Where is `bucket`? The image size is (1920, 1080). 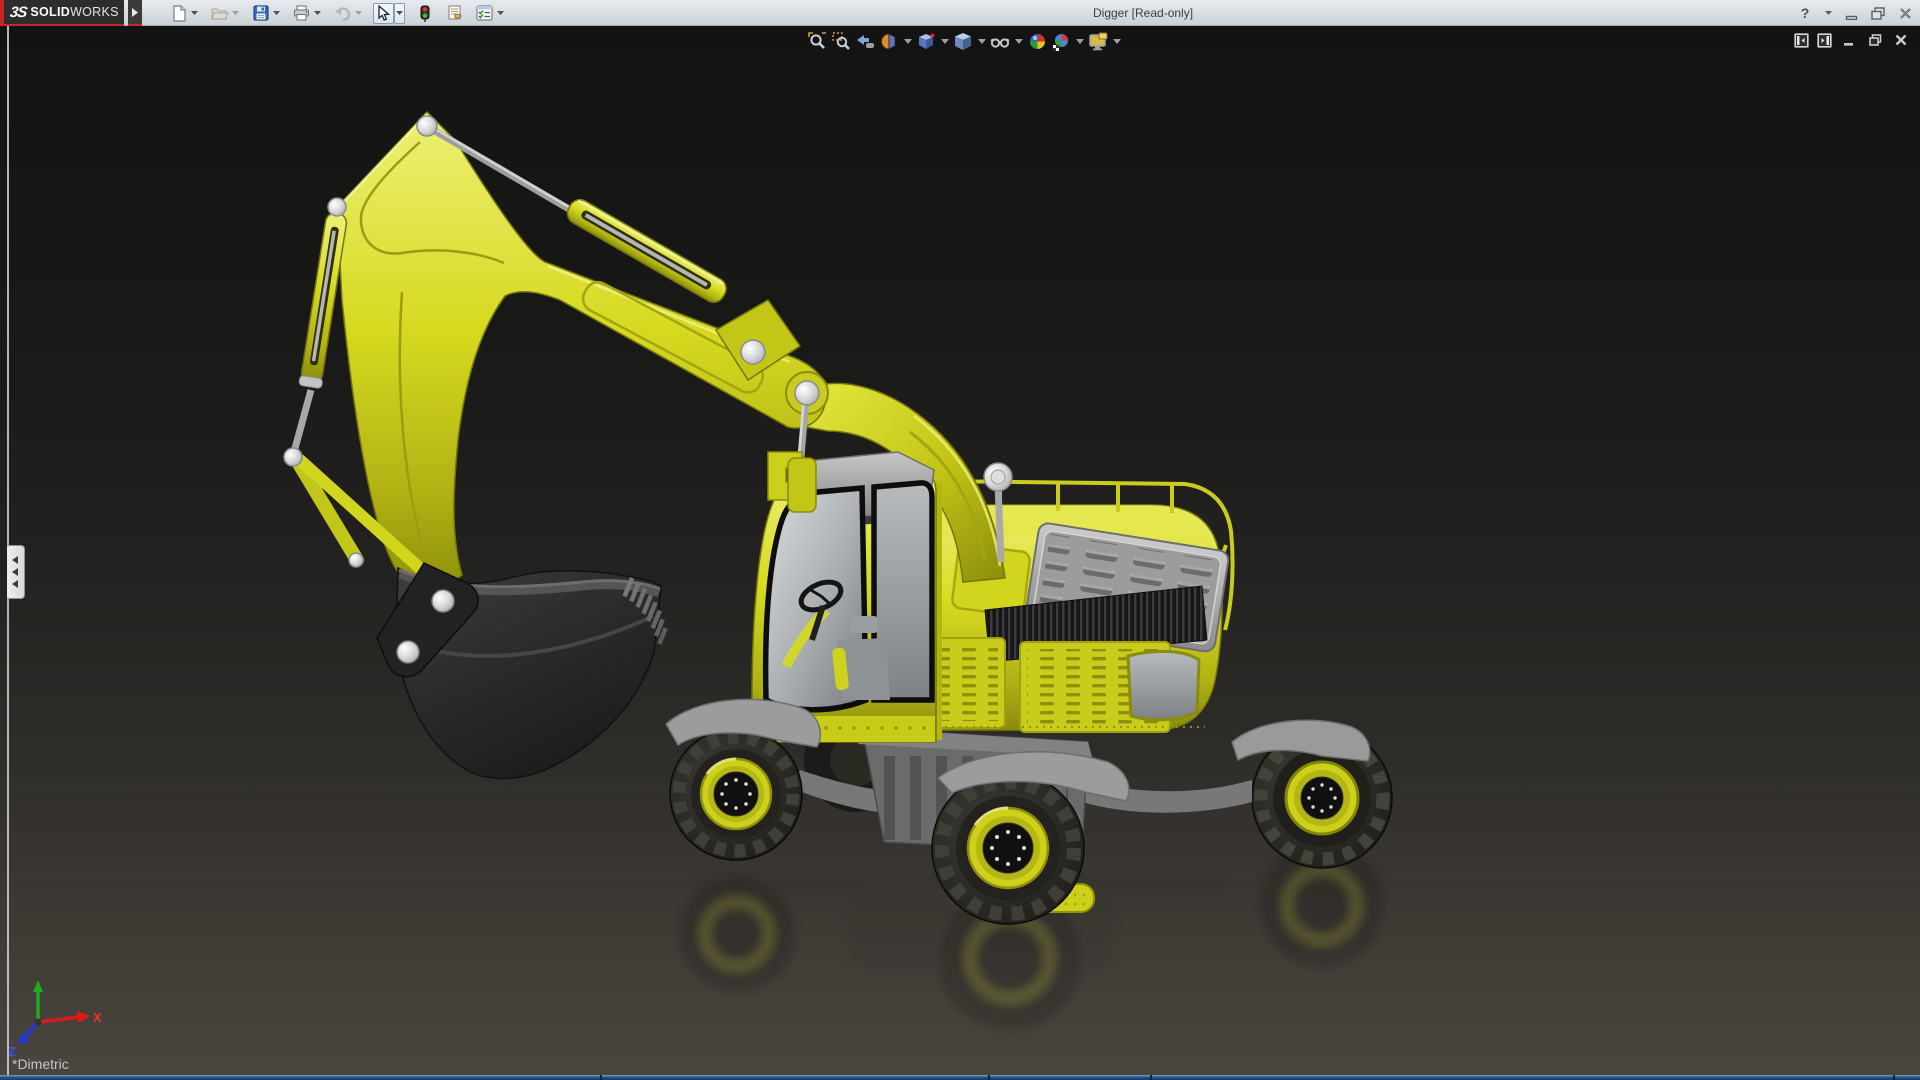 bucket is located at coordinates (522, 671).